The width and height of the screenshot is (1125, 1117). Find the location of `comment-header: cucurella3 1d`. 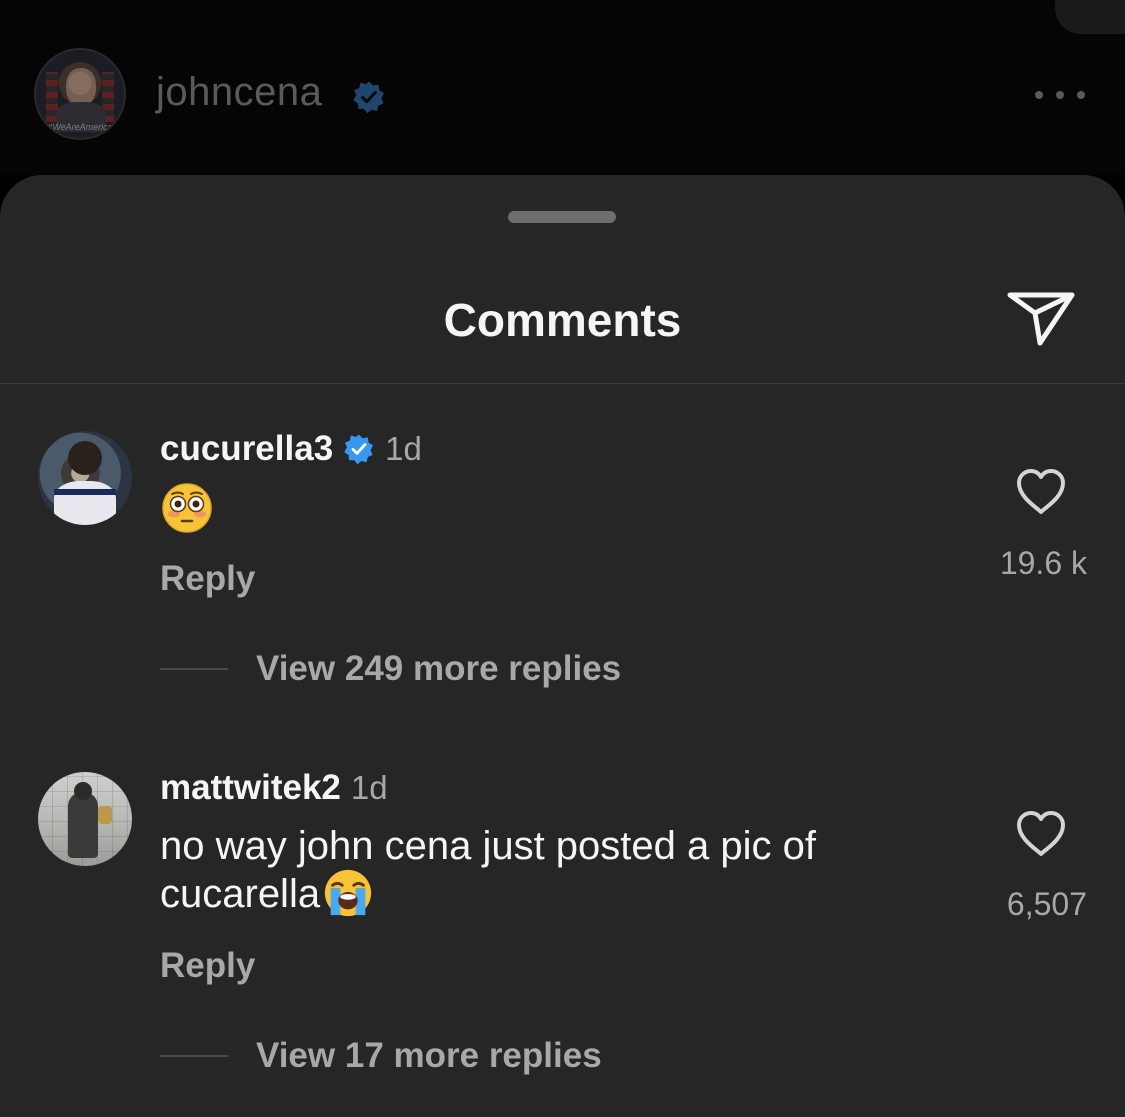

comment-header: cucurella3 1d is located at coordinates (291, 449).